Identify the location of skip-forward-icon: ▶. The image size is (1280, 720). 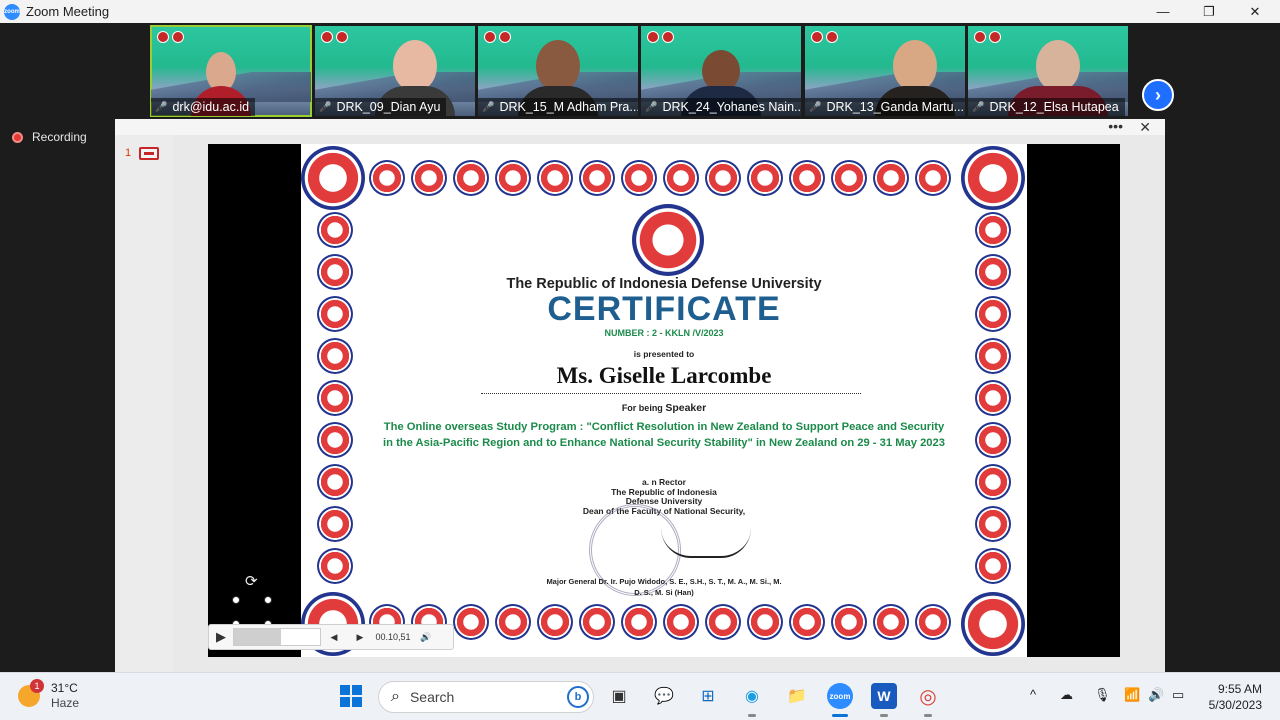
(360, 637).